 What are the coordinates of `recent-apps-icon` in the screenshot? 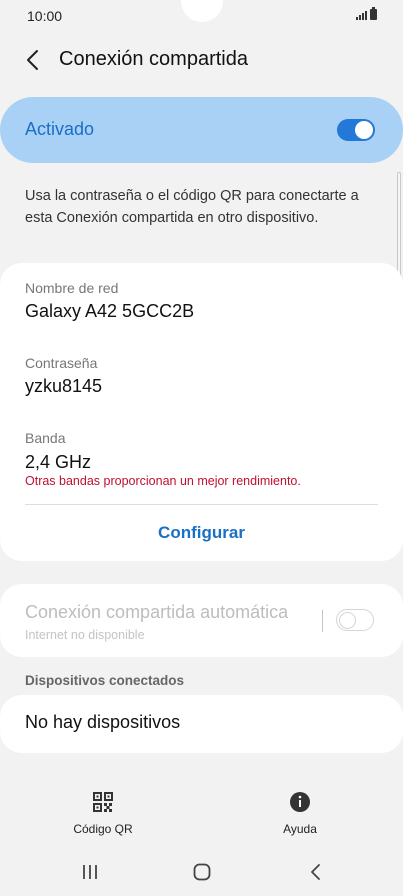 It's located at (90, 872).